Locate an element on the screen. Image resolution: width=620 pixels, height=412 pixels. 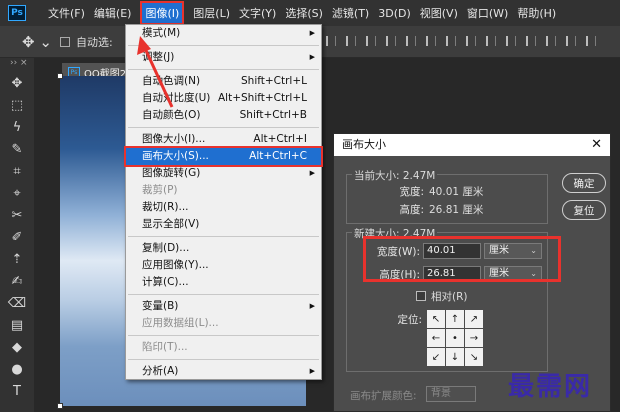
marquee-icon: ⬚ is located at coordinates (17, 105).